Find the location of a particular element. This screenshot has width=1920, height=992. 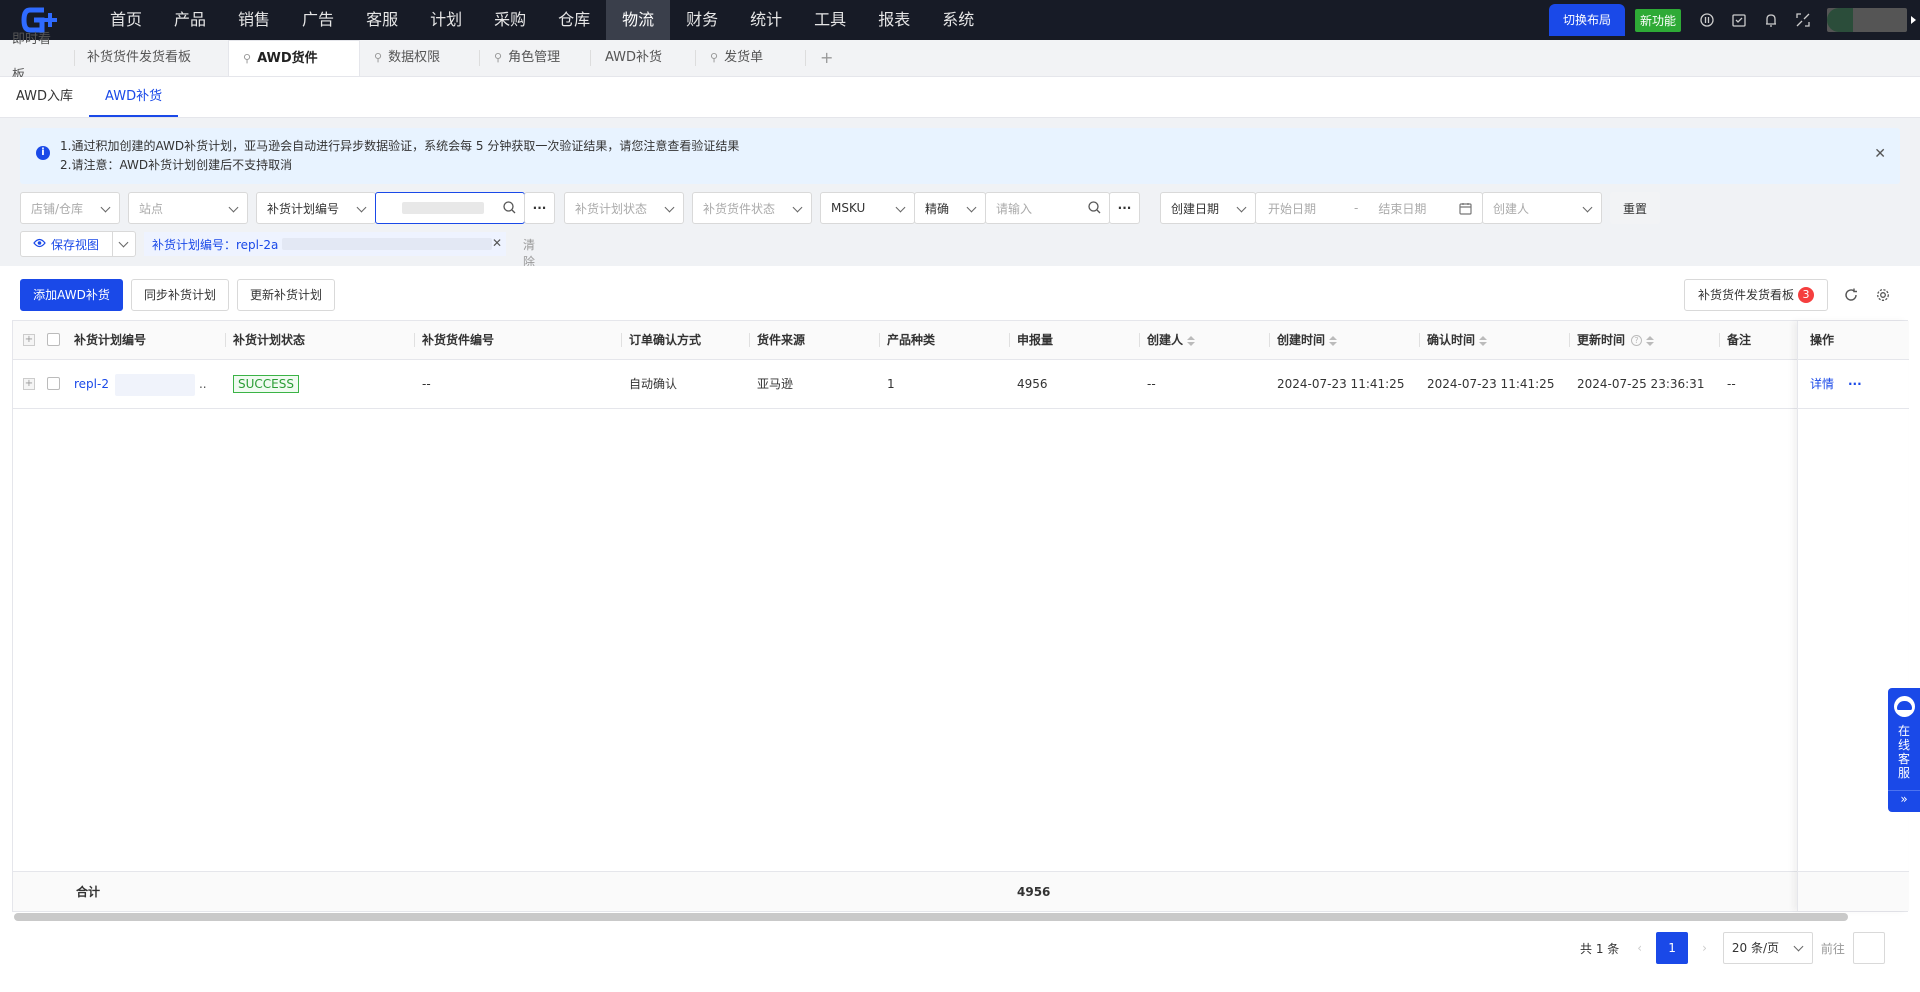

menu-purchase: 采购 is located at coordinates (510, 20).